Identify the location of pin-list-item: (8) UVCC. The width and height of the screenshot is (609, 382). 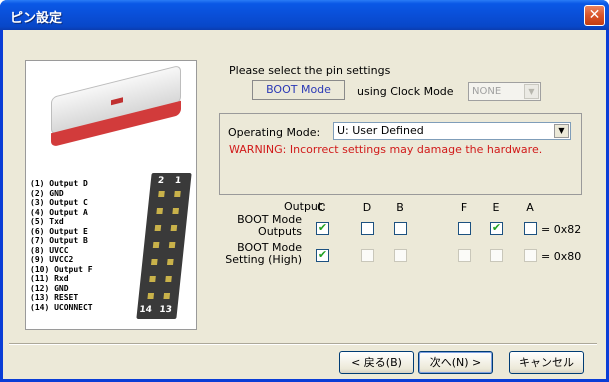
(49, 250).